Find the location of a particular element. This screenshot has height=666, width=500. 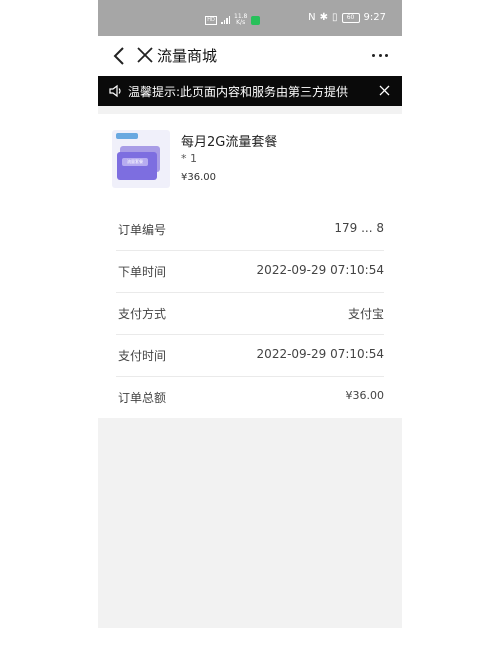

sim-icon: HD is located at coordinates (211, 20).